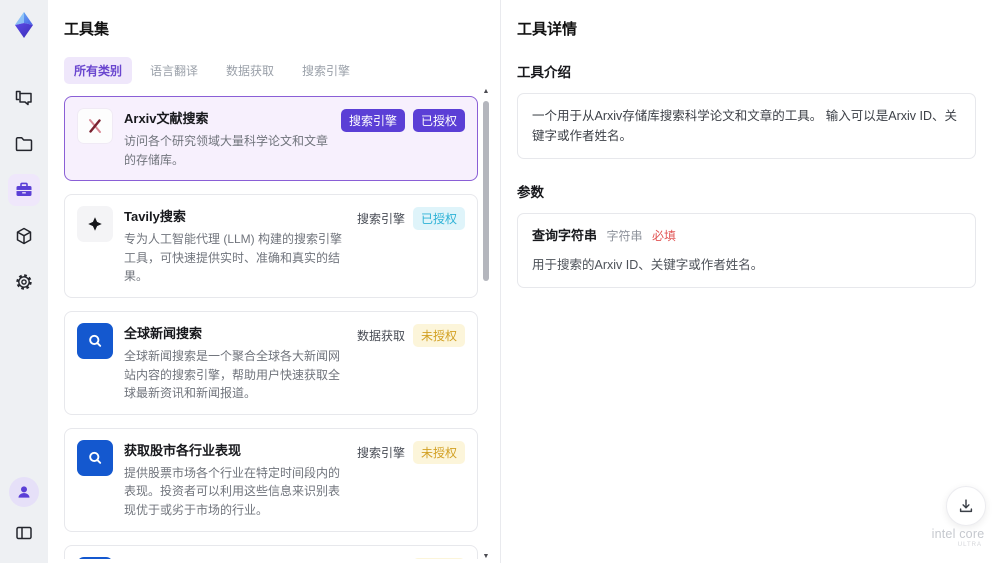 Image resolution: width=1000 pixels, height=563 pixels. Describe the element at coordinates (530, 192) in the screenshot. I see `params-section-title: 参数` at that location.